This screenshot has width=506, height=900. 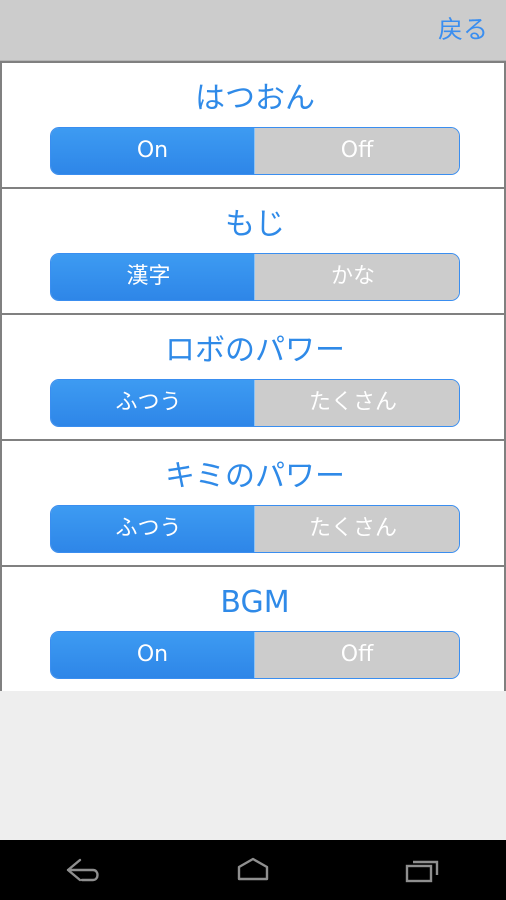 I want to click on back-arrow-icon, so click(x=84, y=870).